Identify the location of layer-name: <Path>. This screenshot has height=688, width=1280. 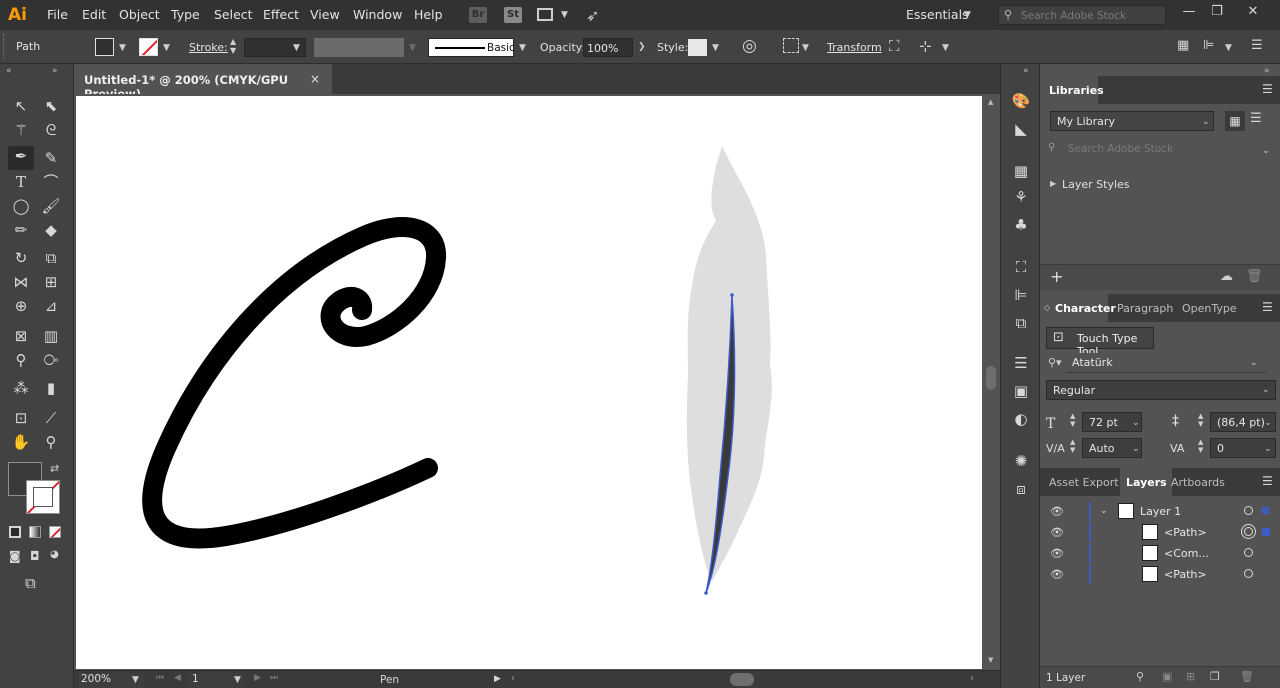
(1185, 574).